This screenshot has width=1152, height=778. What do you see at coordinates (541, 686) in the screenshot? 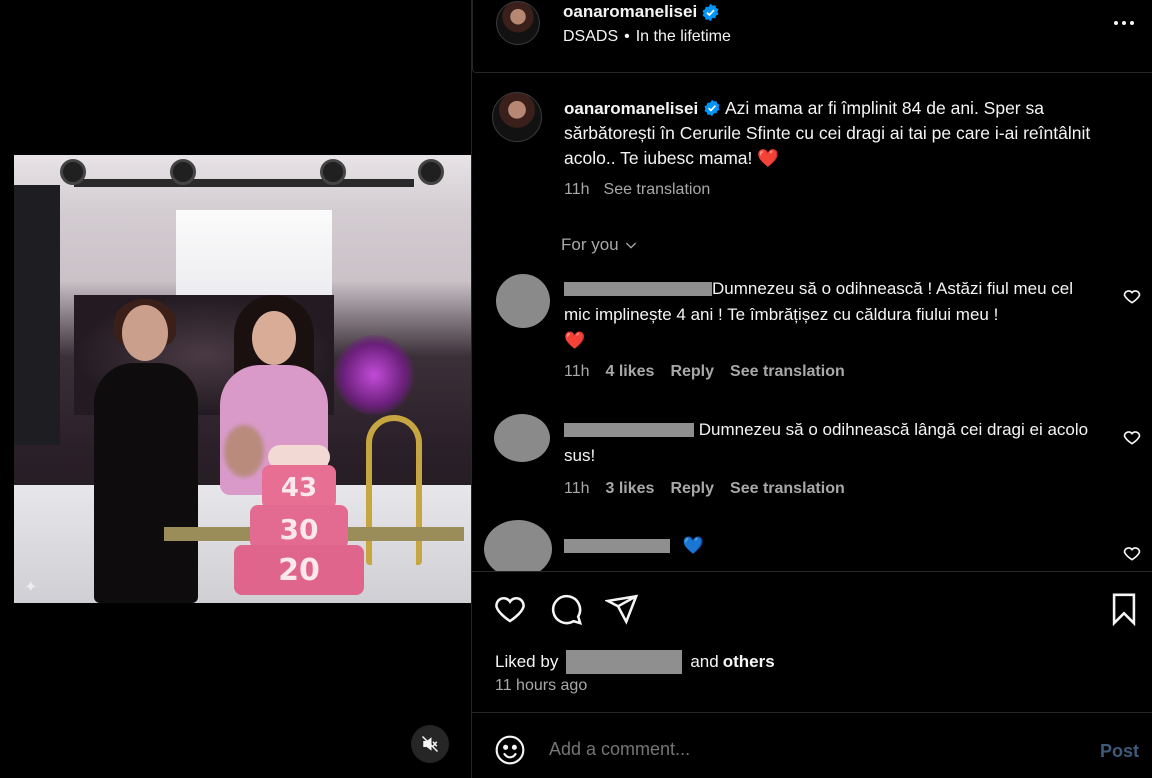
I see `post-time-ago: 11 hours ago` at bounding box center [541, 686].